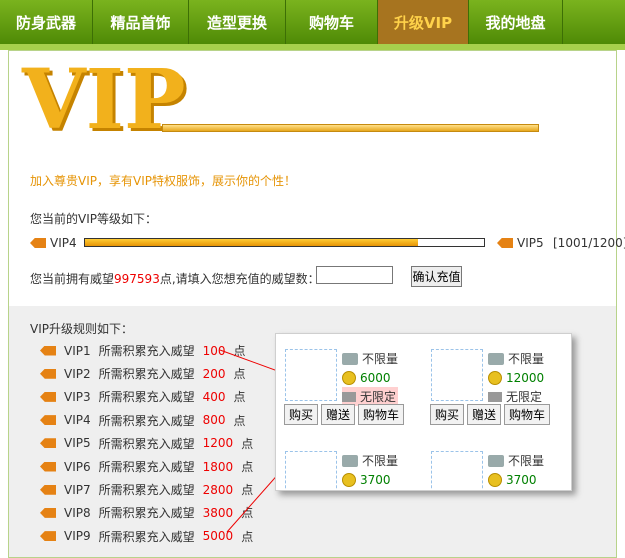  Describe the element at coordinates (146, 466) in the screenshot. I see `vip-rule-item: VIP6 所需积累充入威望 1800 点` at that location.